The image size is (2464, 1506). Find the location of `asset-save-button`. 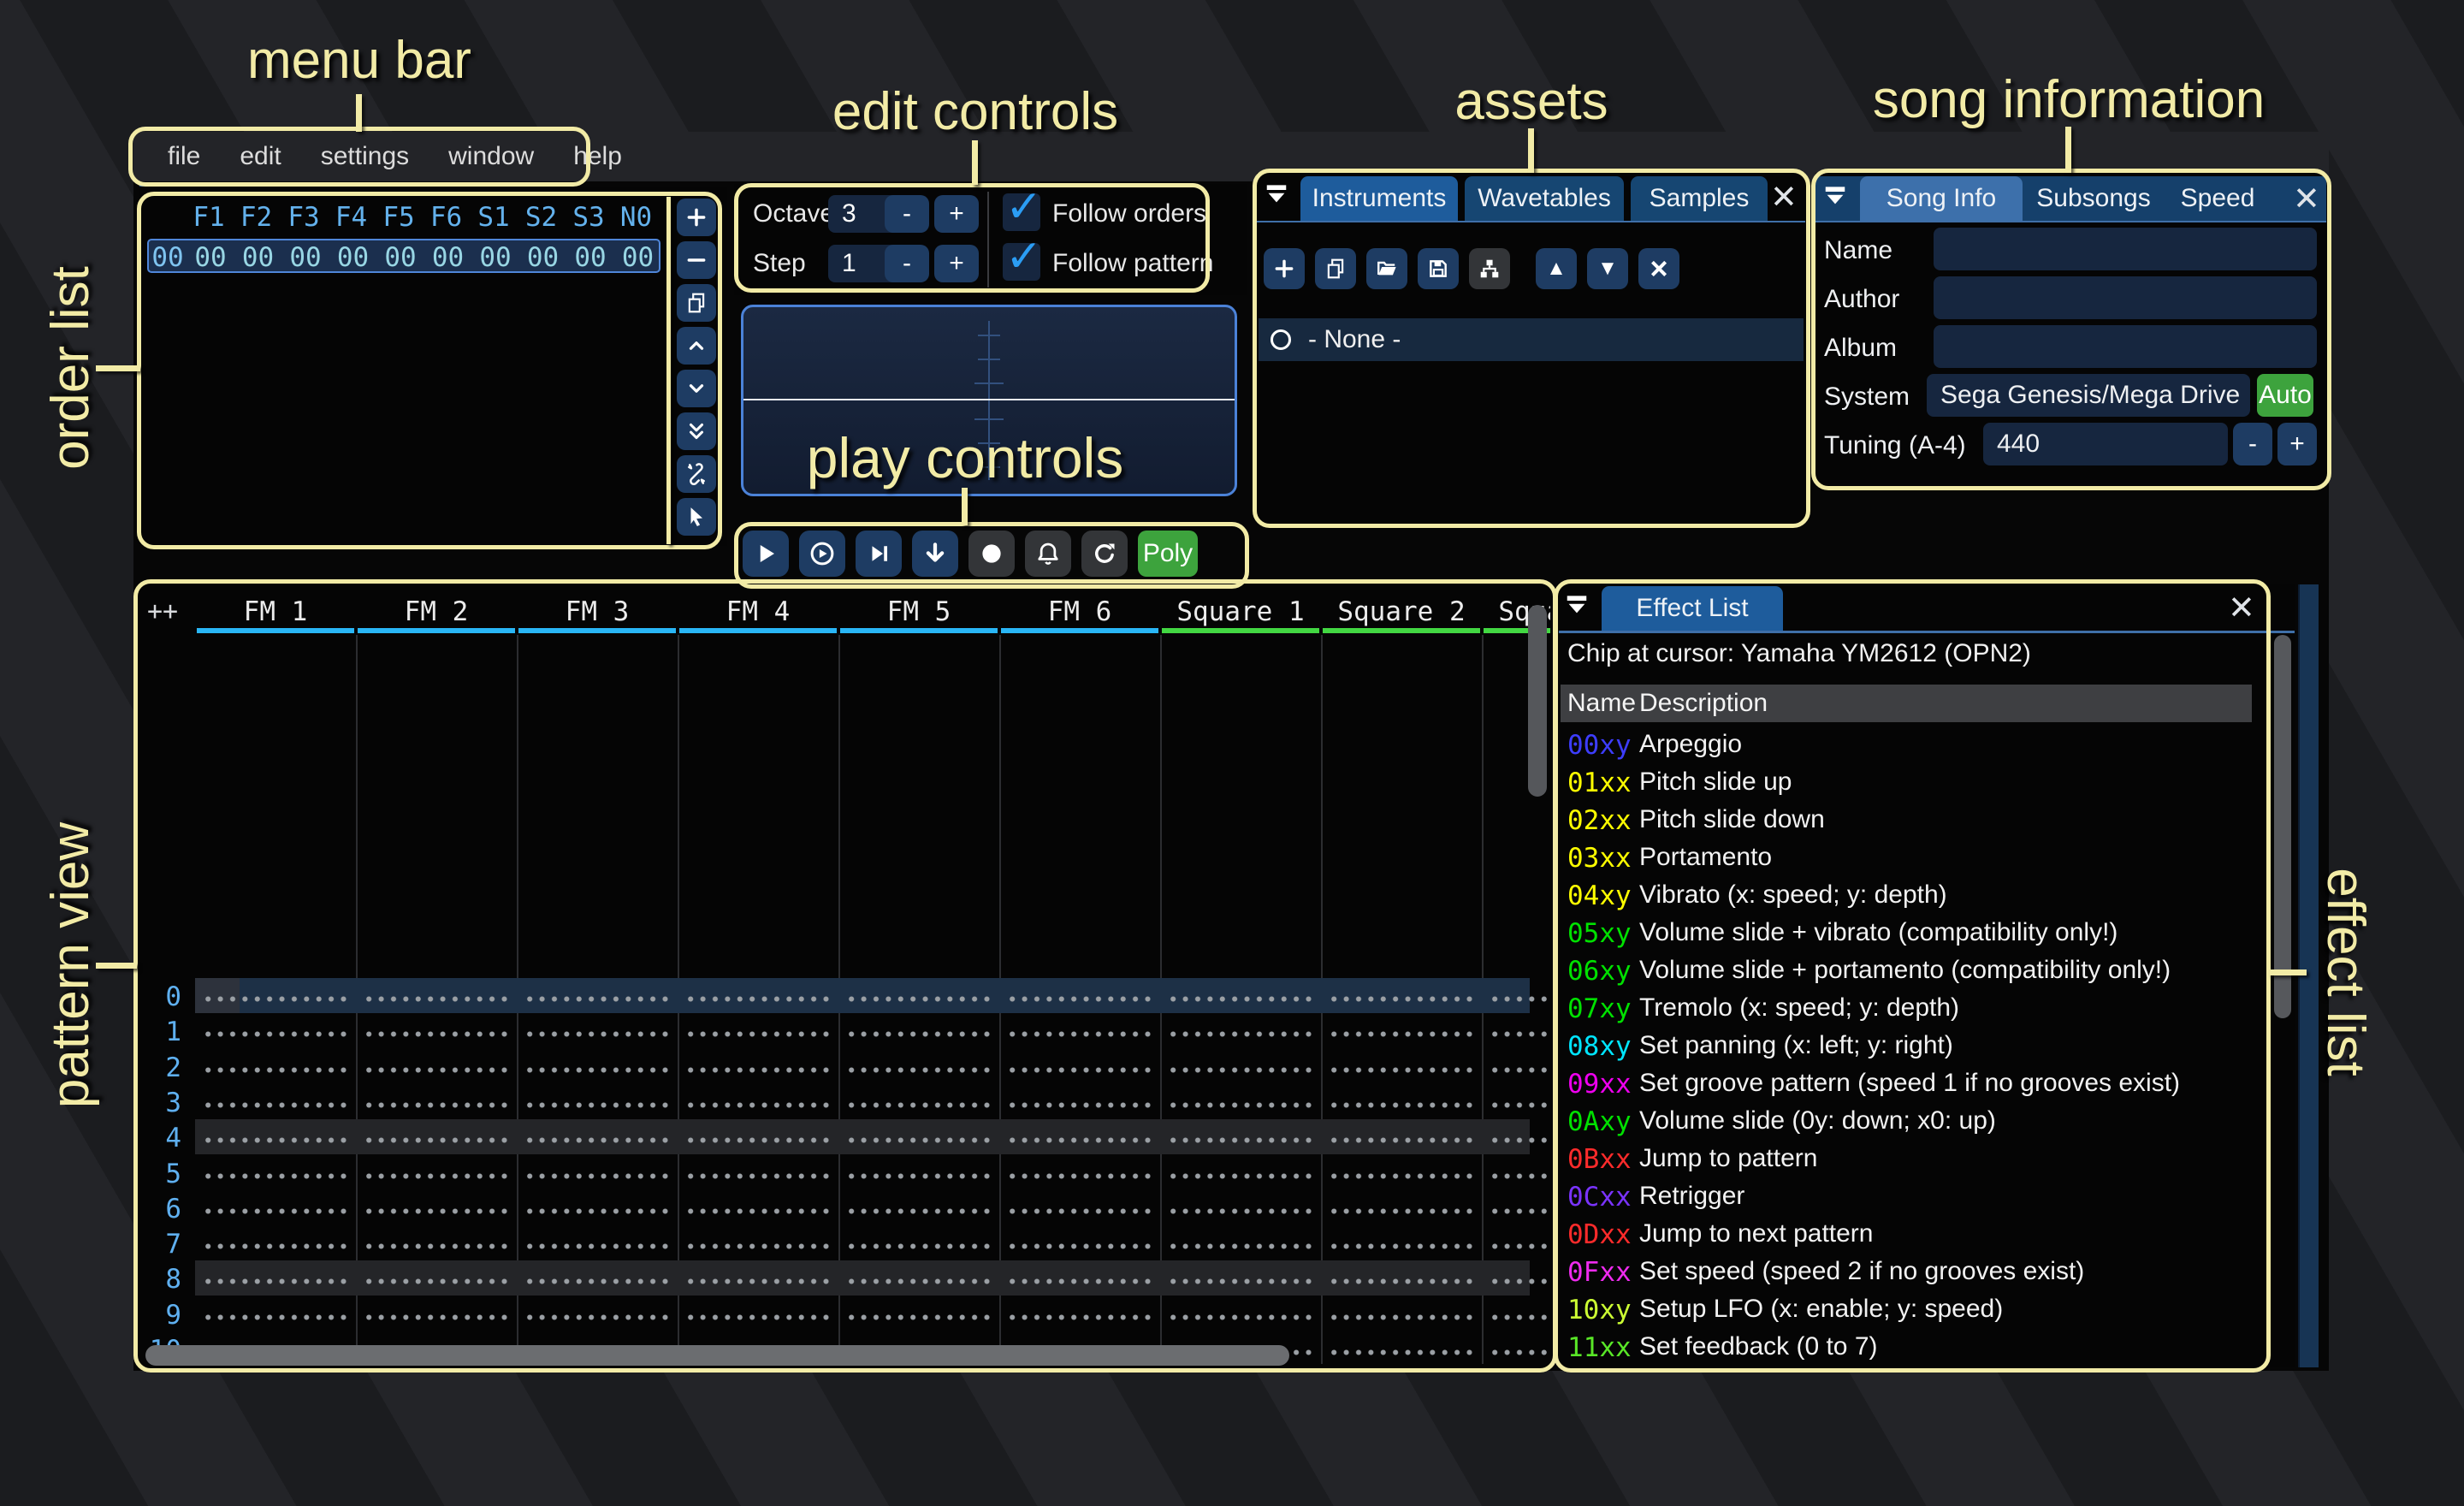

asset-save-button is located at coordinates (1438, 268).